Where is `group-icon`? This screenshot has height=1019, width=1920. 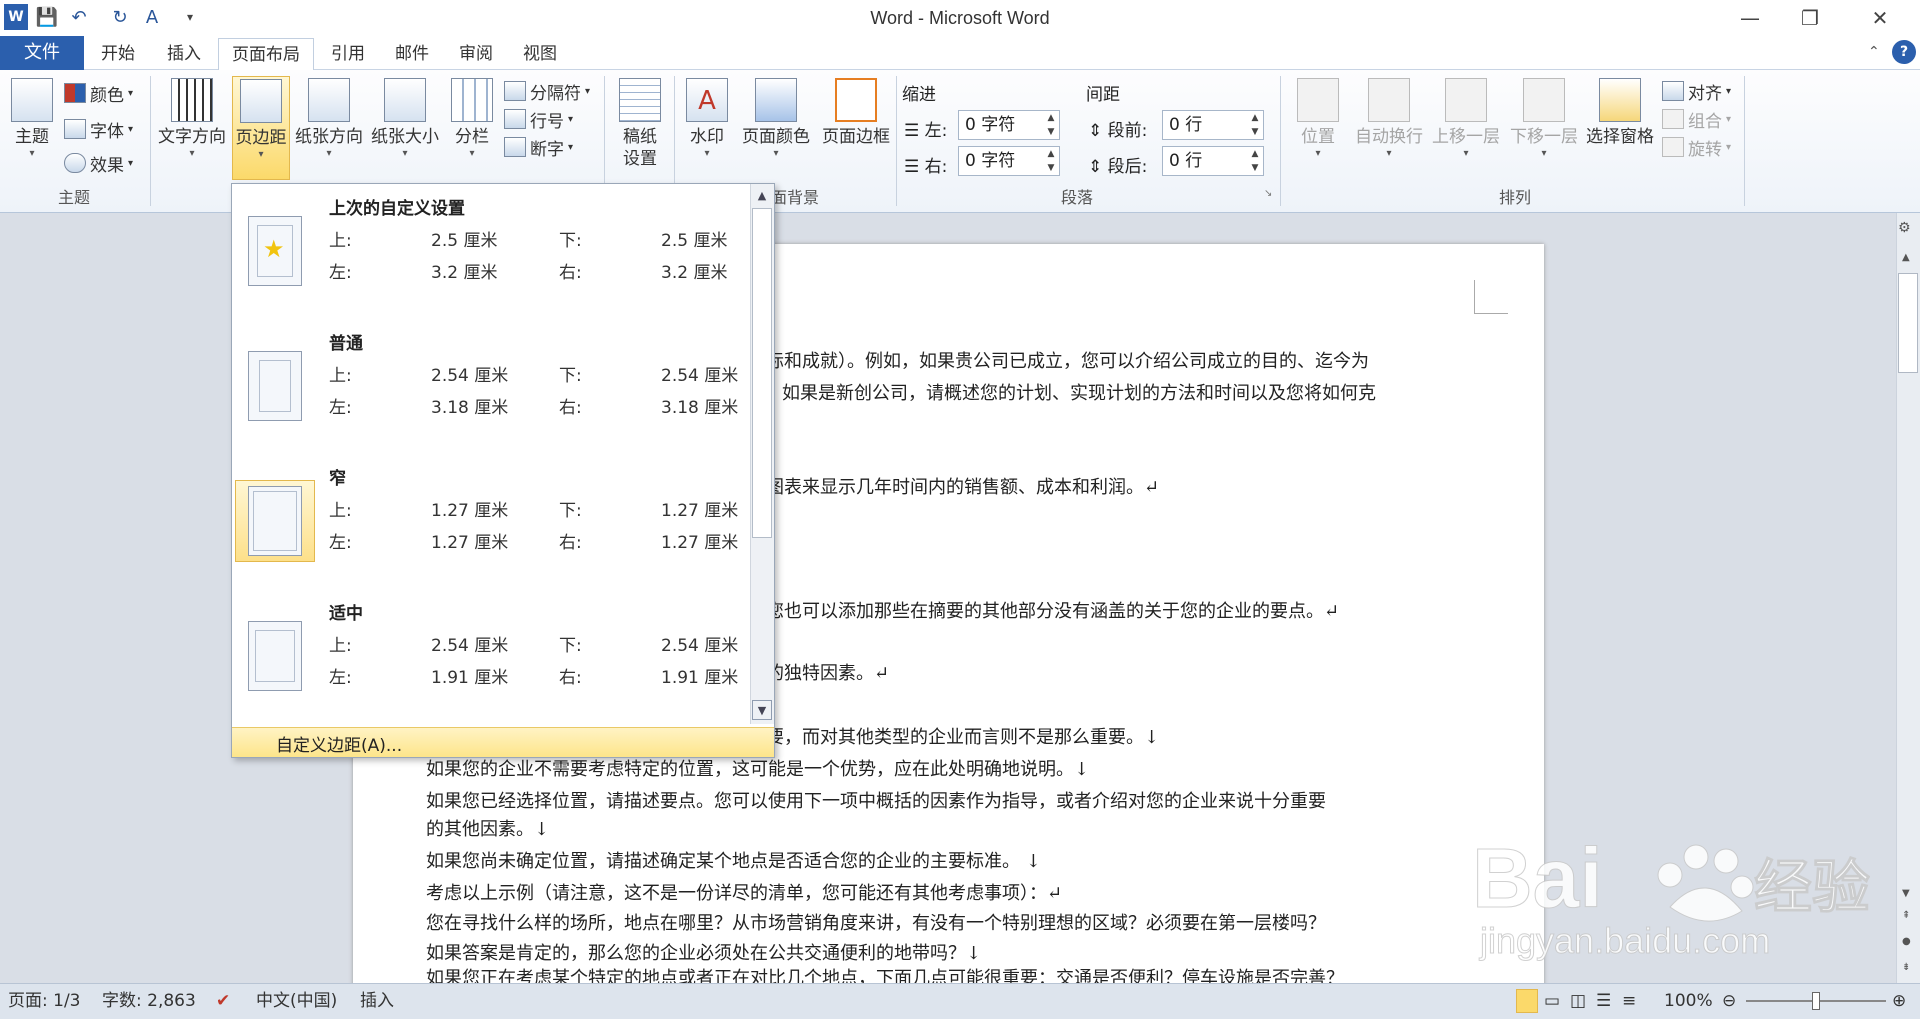 group-icon is located at coordinates (1673, 119).